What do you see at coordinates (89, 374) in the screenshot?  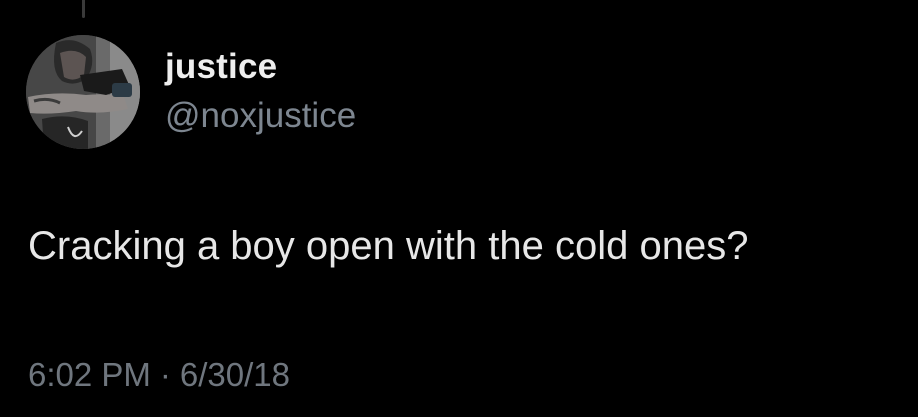 I see `tweet-time: 6:02 PM` at bounding box center [89, 374].